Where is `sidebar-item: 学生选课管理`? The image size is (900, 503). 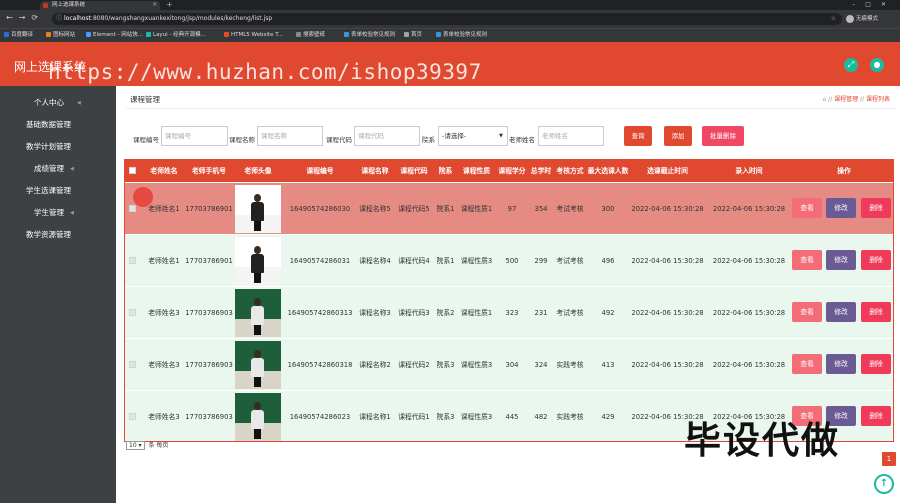 sidebar-item: 学生选课管理 is located at coordinates (58, 191).